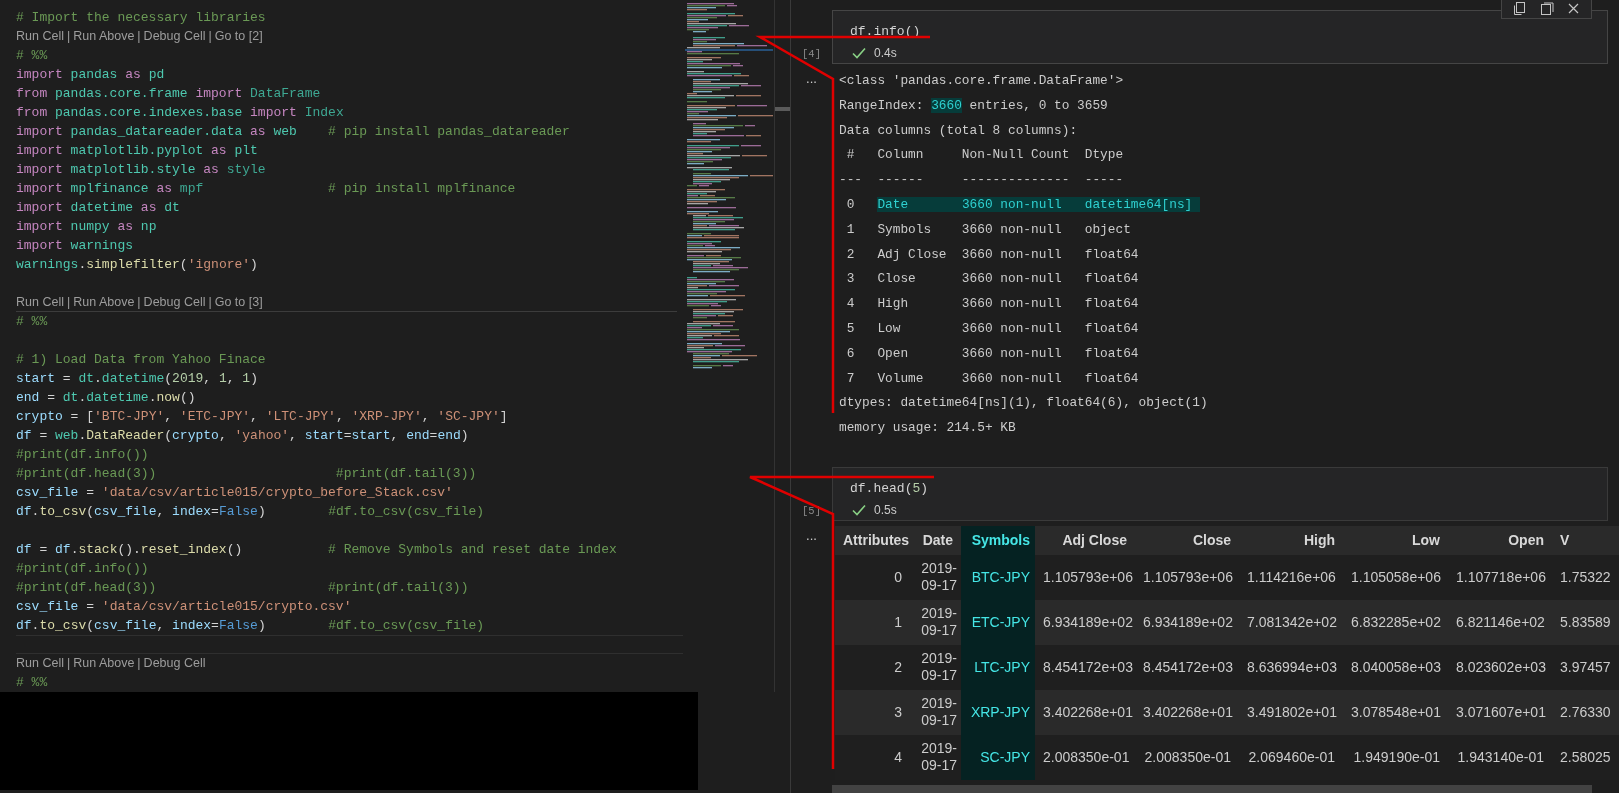  Describe the element at coordinates (141, 18) in the screenshot. I see `code-line: # Import the necessary libraries` at that location.